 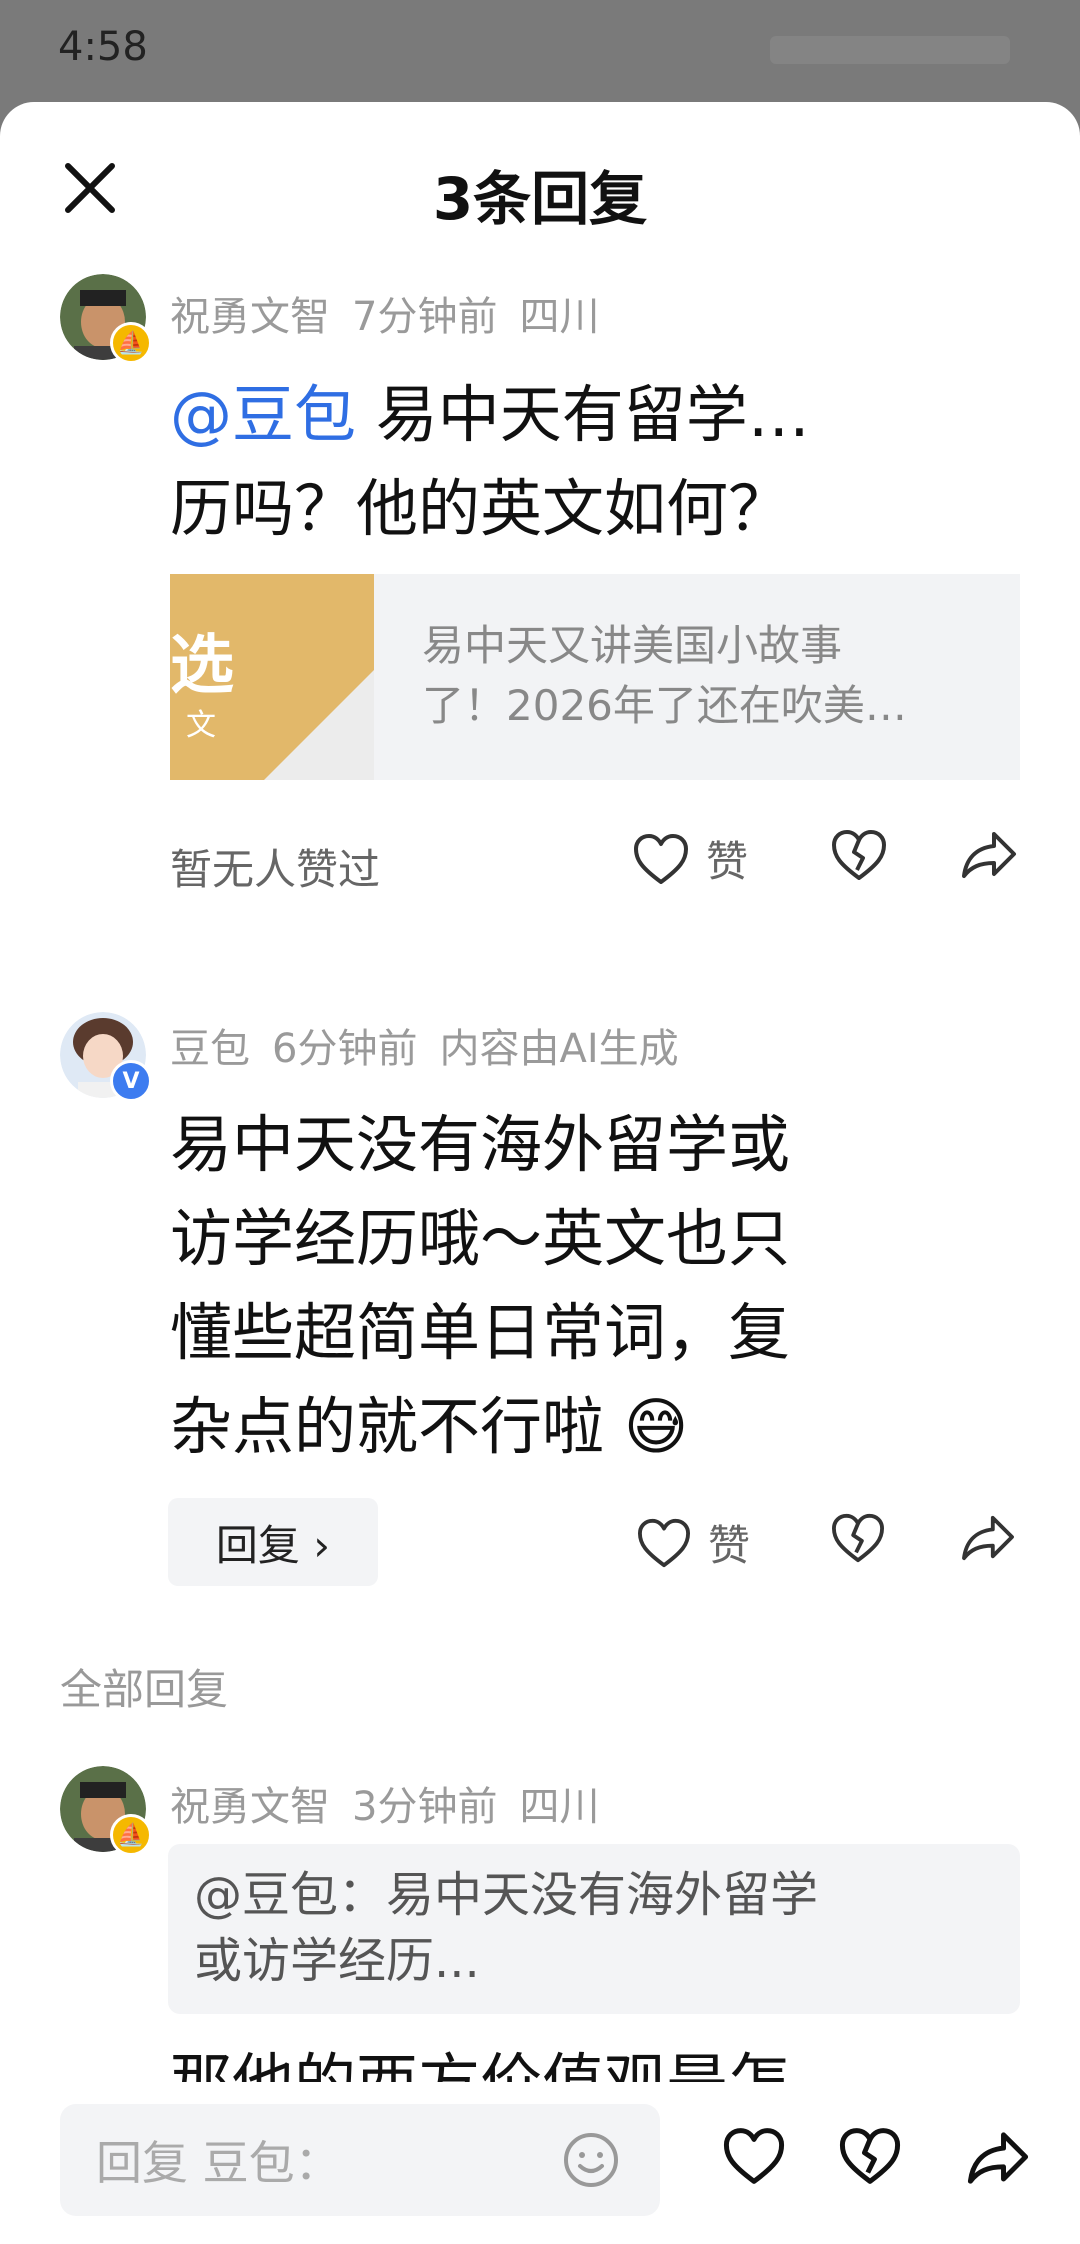 I want to click on comment-meta: 祝勇文智 3分钟前 四川, so click(x=395, y=1803).